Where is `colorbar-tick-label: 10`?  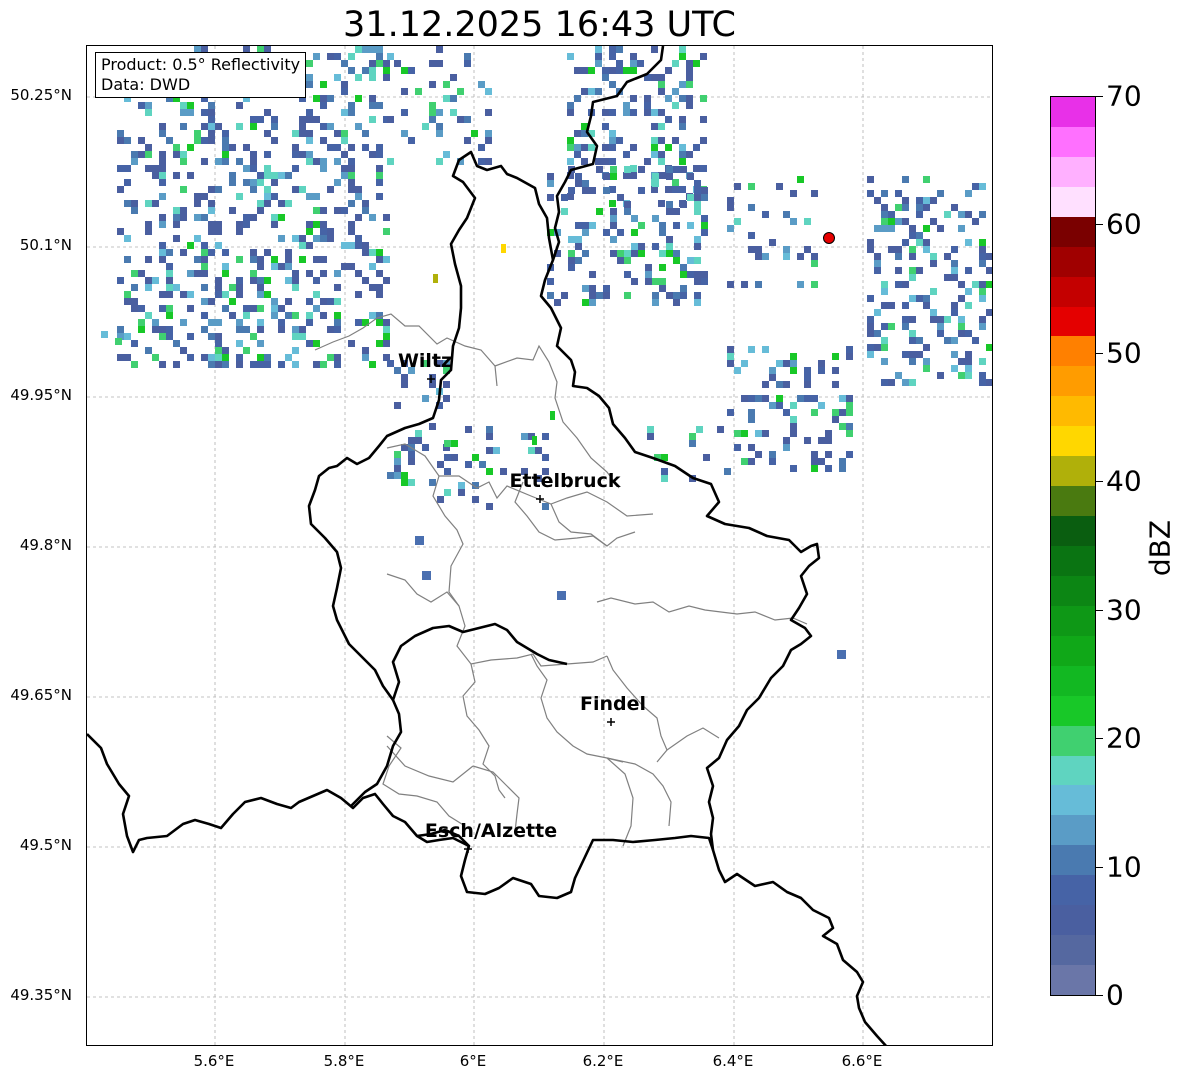 colorbar-tick-label: 10 is located at coordinates (1124, 867).